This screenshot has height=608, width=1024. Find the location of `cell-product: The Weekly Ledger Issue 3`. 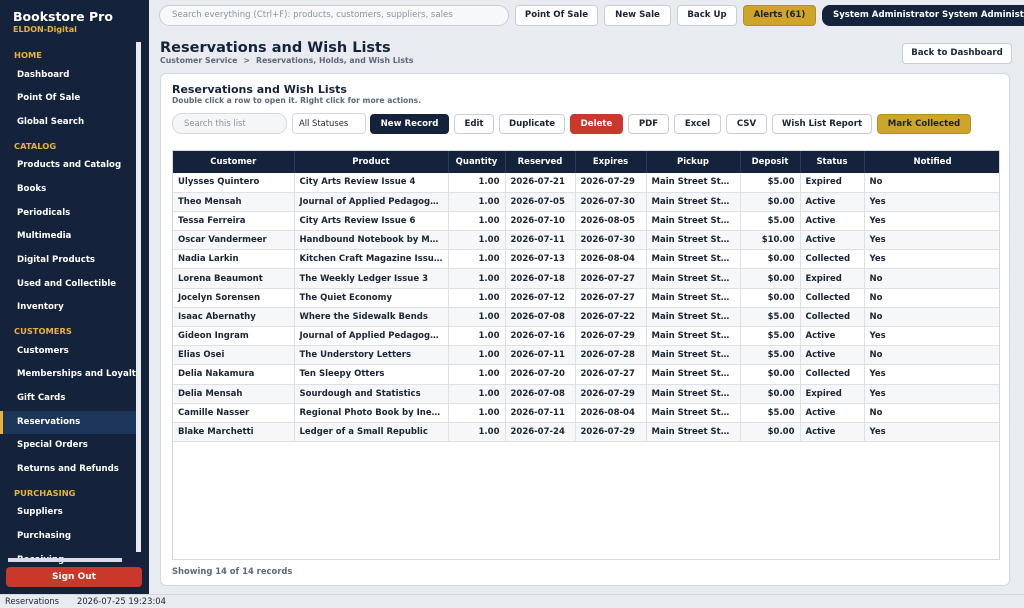

cell-product: The Weekly Ledger Issue 3 is located at coordinates (371, 278).